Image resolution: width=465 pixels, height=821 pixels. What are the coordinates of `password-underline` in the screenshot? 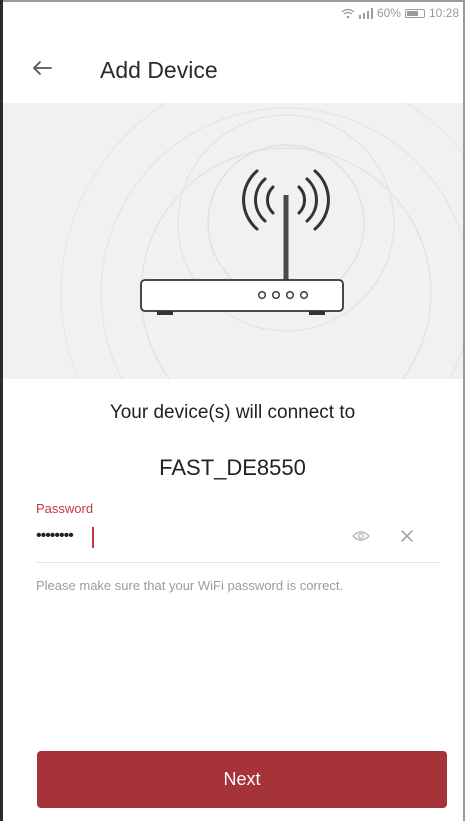 It's located at (238, 562).